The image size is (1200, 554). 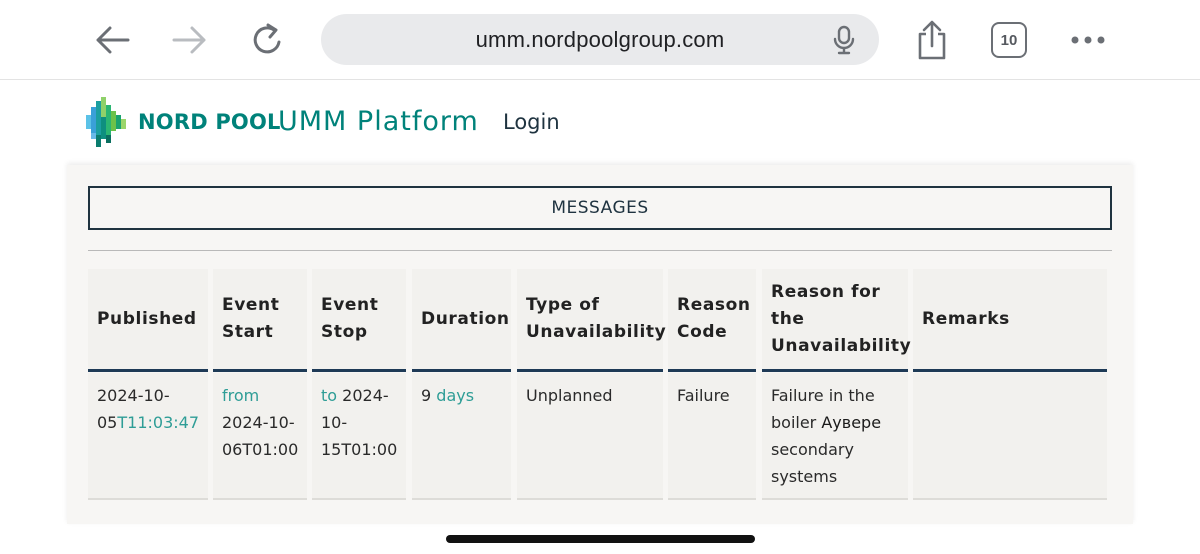 What do you see at coordinates (112, 40) in the screenshot?
I see `back-arrow-icon` at bounding box center [112, 40].